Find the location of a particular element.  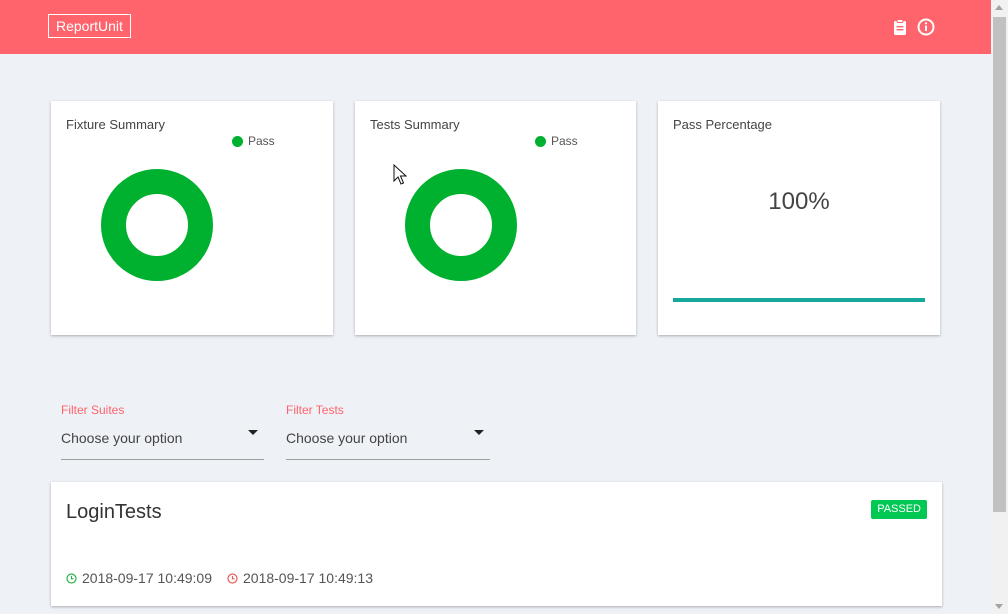

brand-logo: ReportUnit is located at coordinates (89, 26).